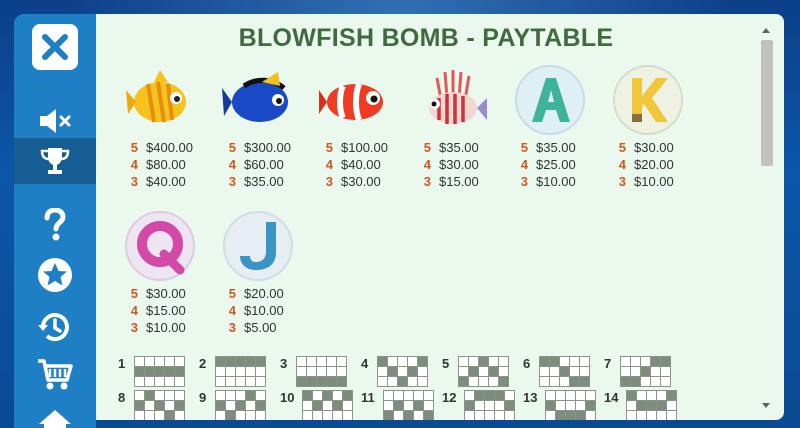  Describe the element at coordinates (165, 182) in the screenshot. I see `pay-line: 3 $40.00` at that location.